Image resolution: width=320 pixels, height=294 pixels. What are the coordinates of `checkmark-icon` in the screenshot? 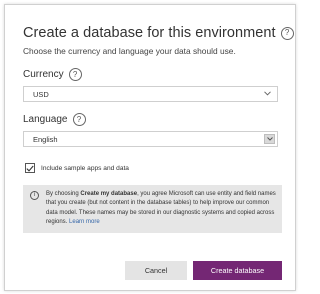 It's located at (30, 168).